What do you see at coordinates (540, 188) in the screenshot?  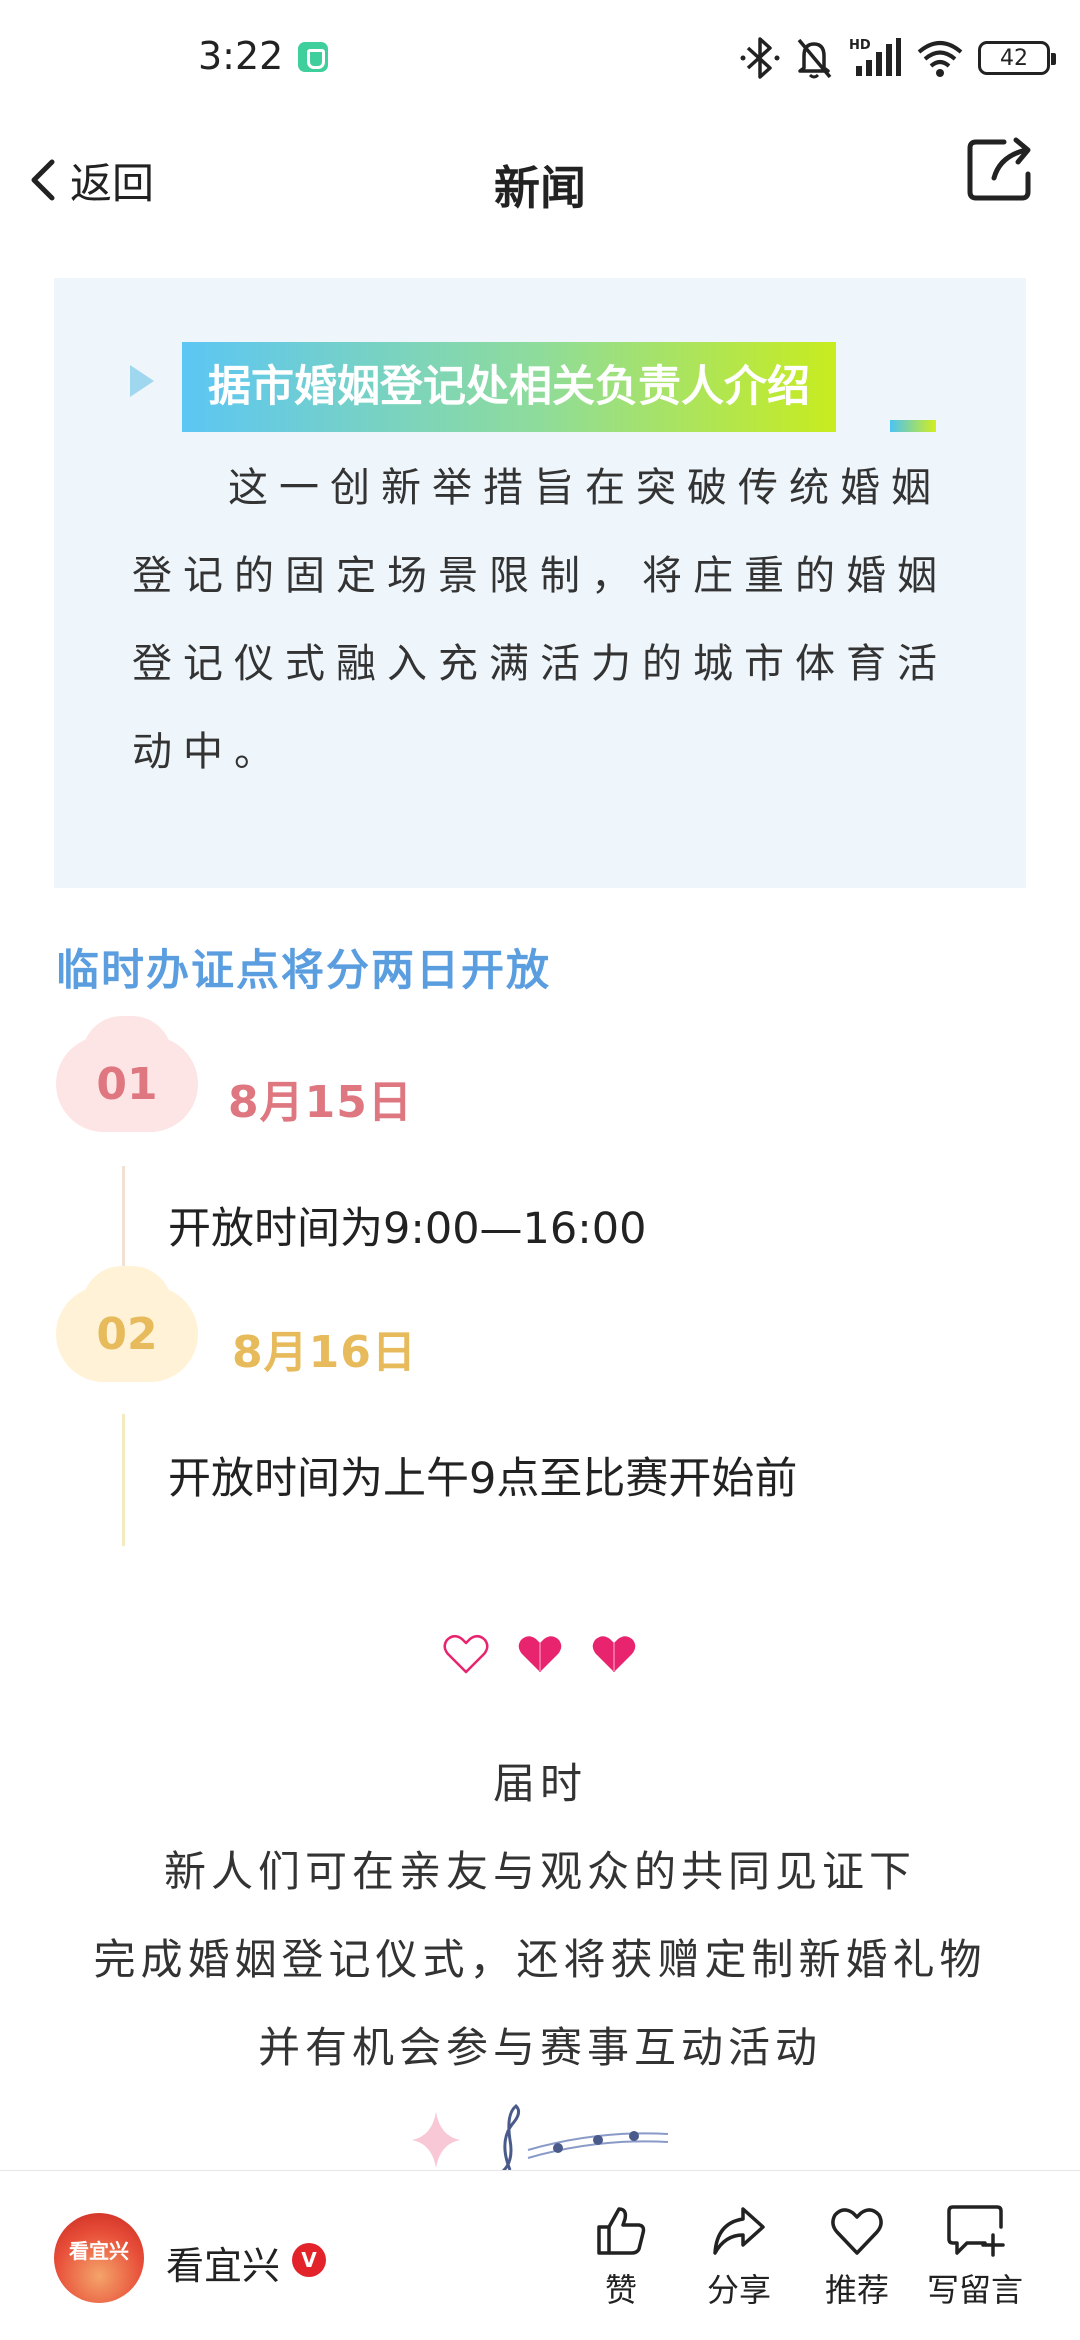 I see `page-title: 新闻` at bounding box center [540, 188].